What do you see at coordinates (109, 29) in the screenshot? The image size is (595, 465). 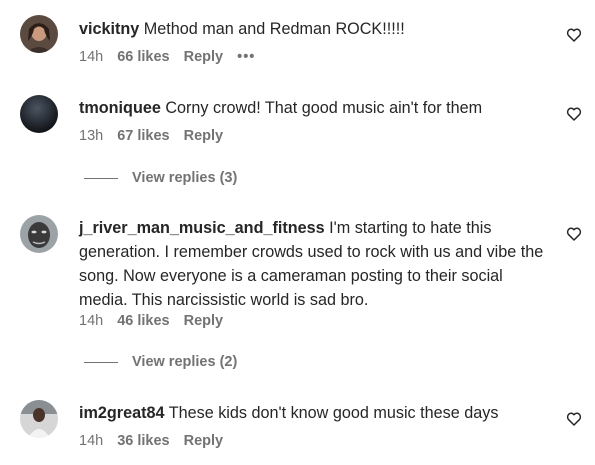 I see `username-link: vickitny` at bounding box center [109, 29].